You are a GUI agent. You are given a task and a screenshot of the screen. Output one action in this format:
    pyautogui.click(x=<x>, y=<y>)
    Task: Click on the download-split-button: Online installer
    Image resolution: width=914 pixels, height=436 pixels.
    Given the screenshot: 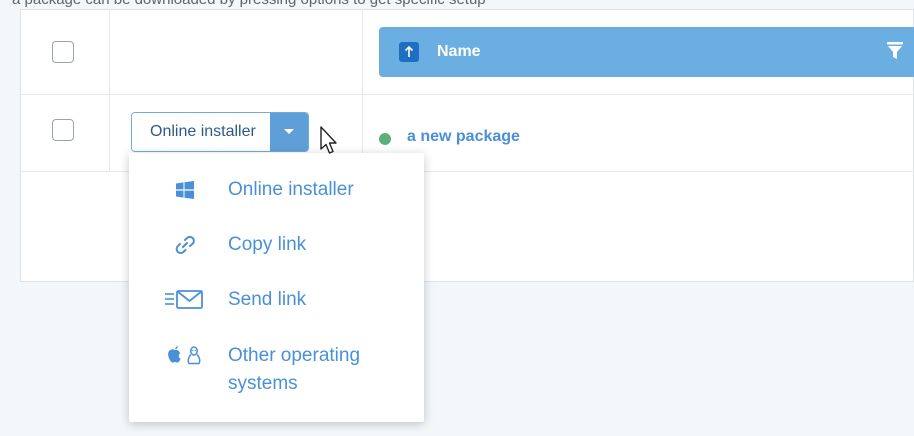 What is the action you would take?
    pyautogui.click(x=220, y=132)
    